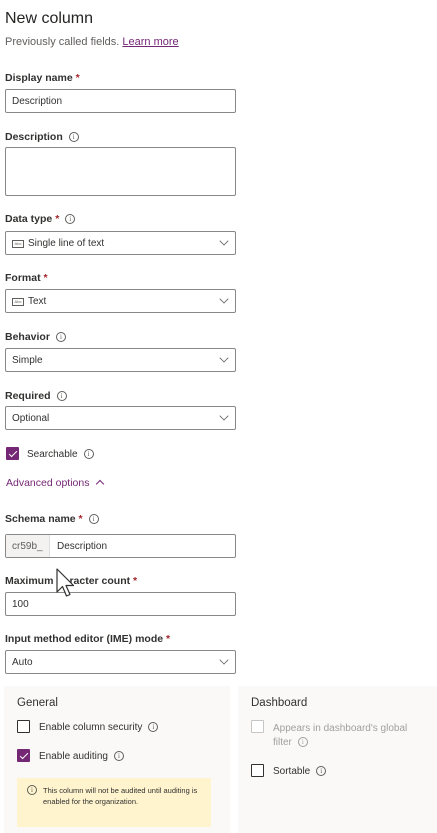 The image size is (437, 833). Describe the element at coordinates (120, 546) in the screenshot. I see `schema-name-input: cr59b_ Description` at that location.